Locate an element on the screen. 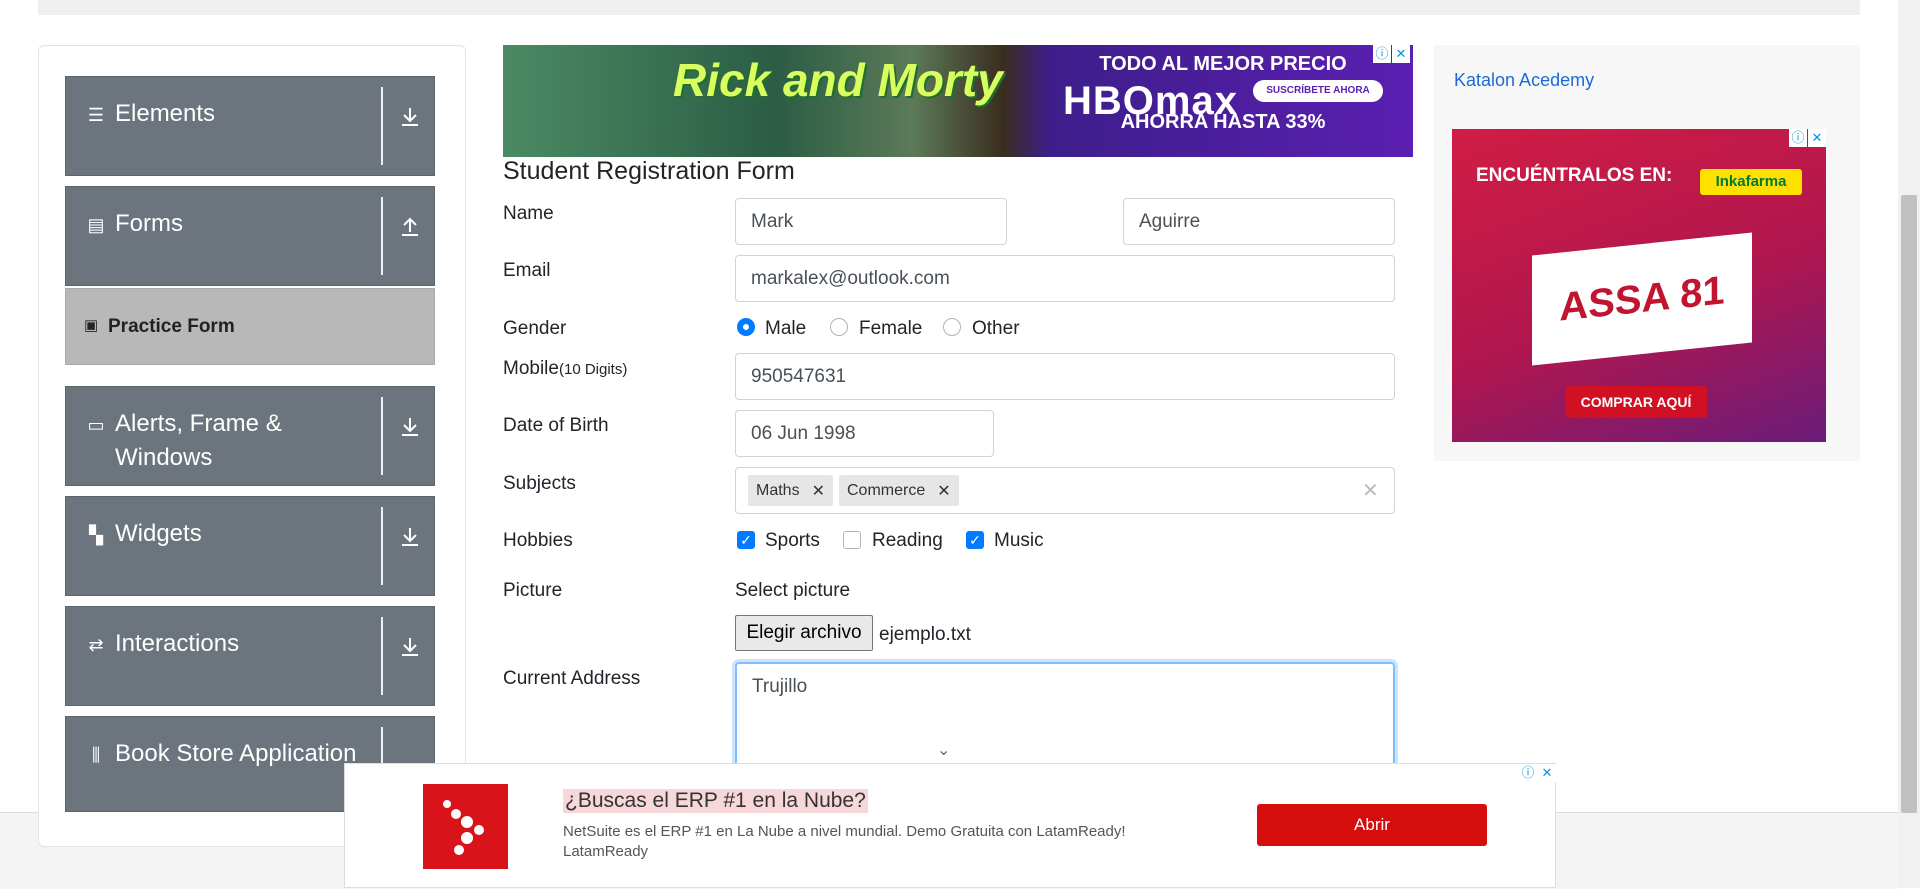 This screenshot has height=889, width=1920. subjects-input is located at coordinates (1065, 490).